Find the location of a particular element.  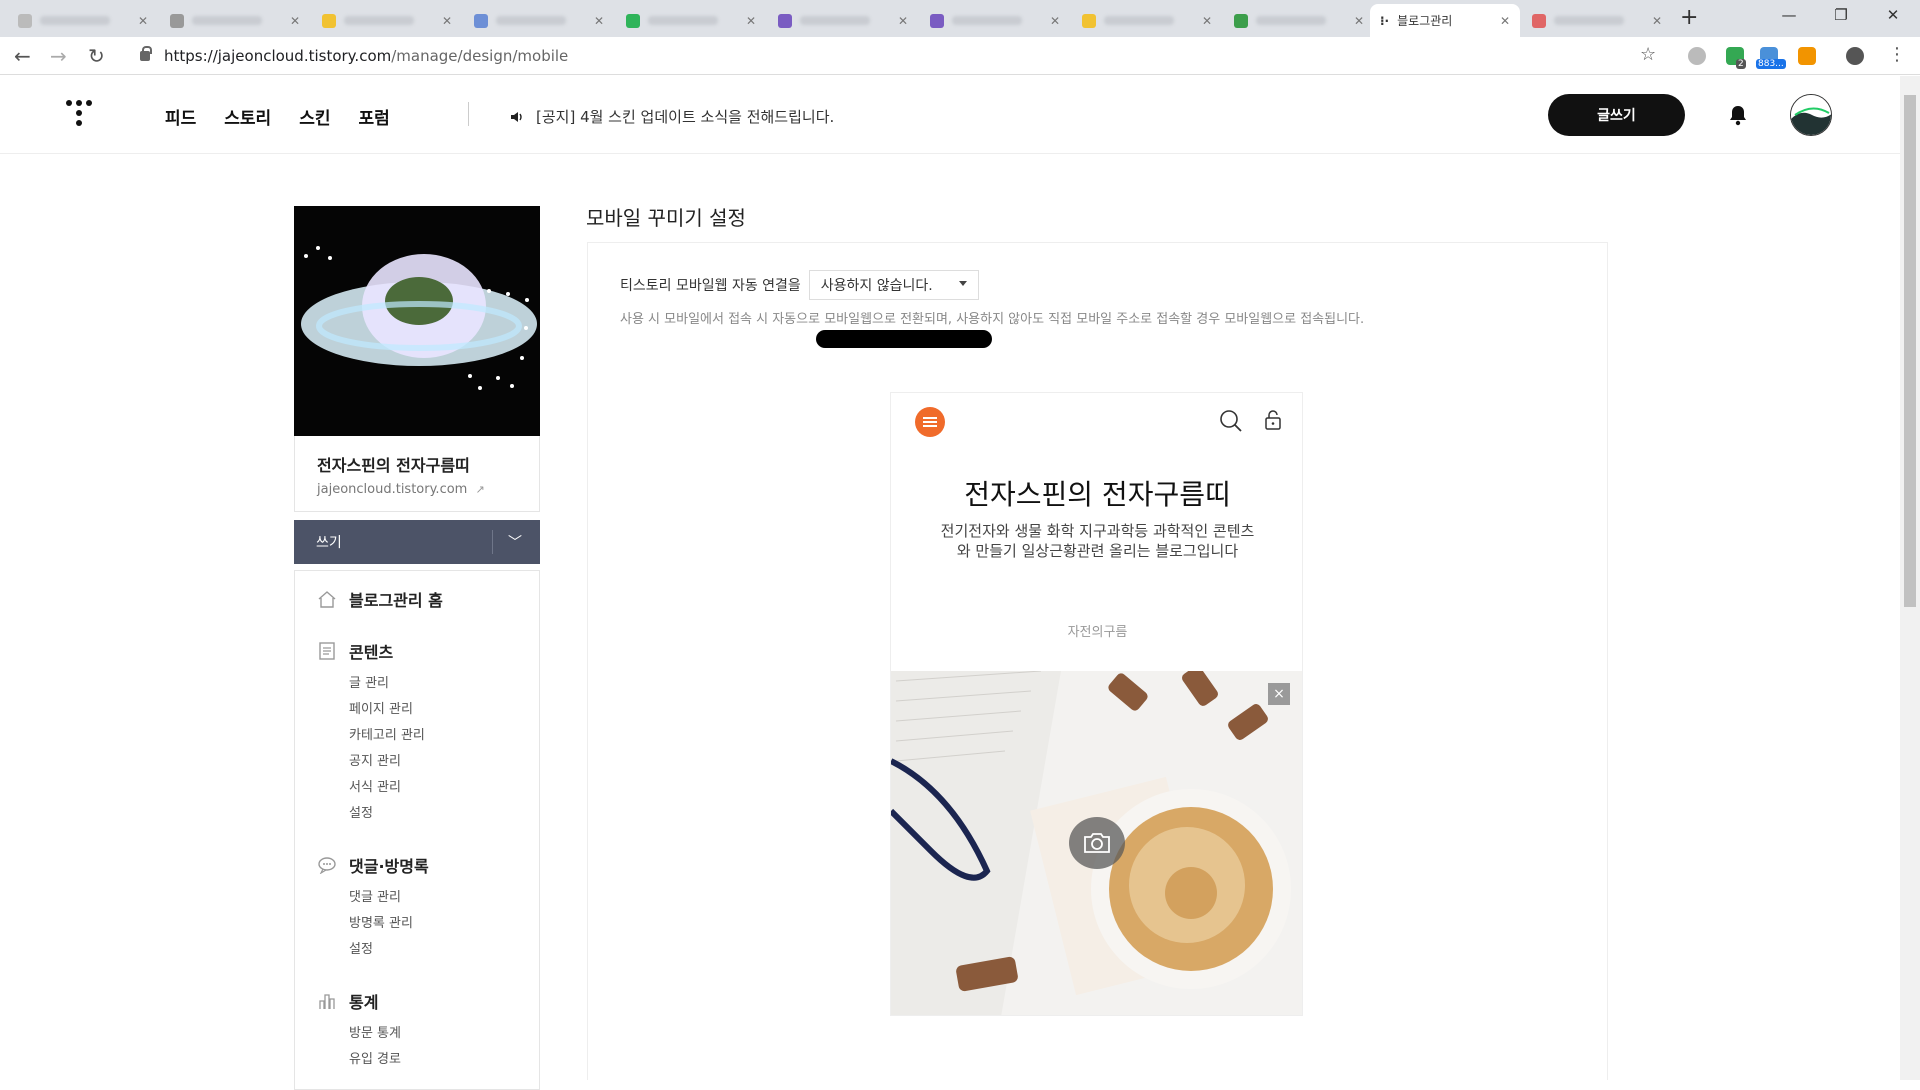

mobile-auto-connect-setting: 티스토리 모바일웹 자동 연결을 사용하지 않습니다. is located at coordinates (799, 285).